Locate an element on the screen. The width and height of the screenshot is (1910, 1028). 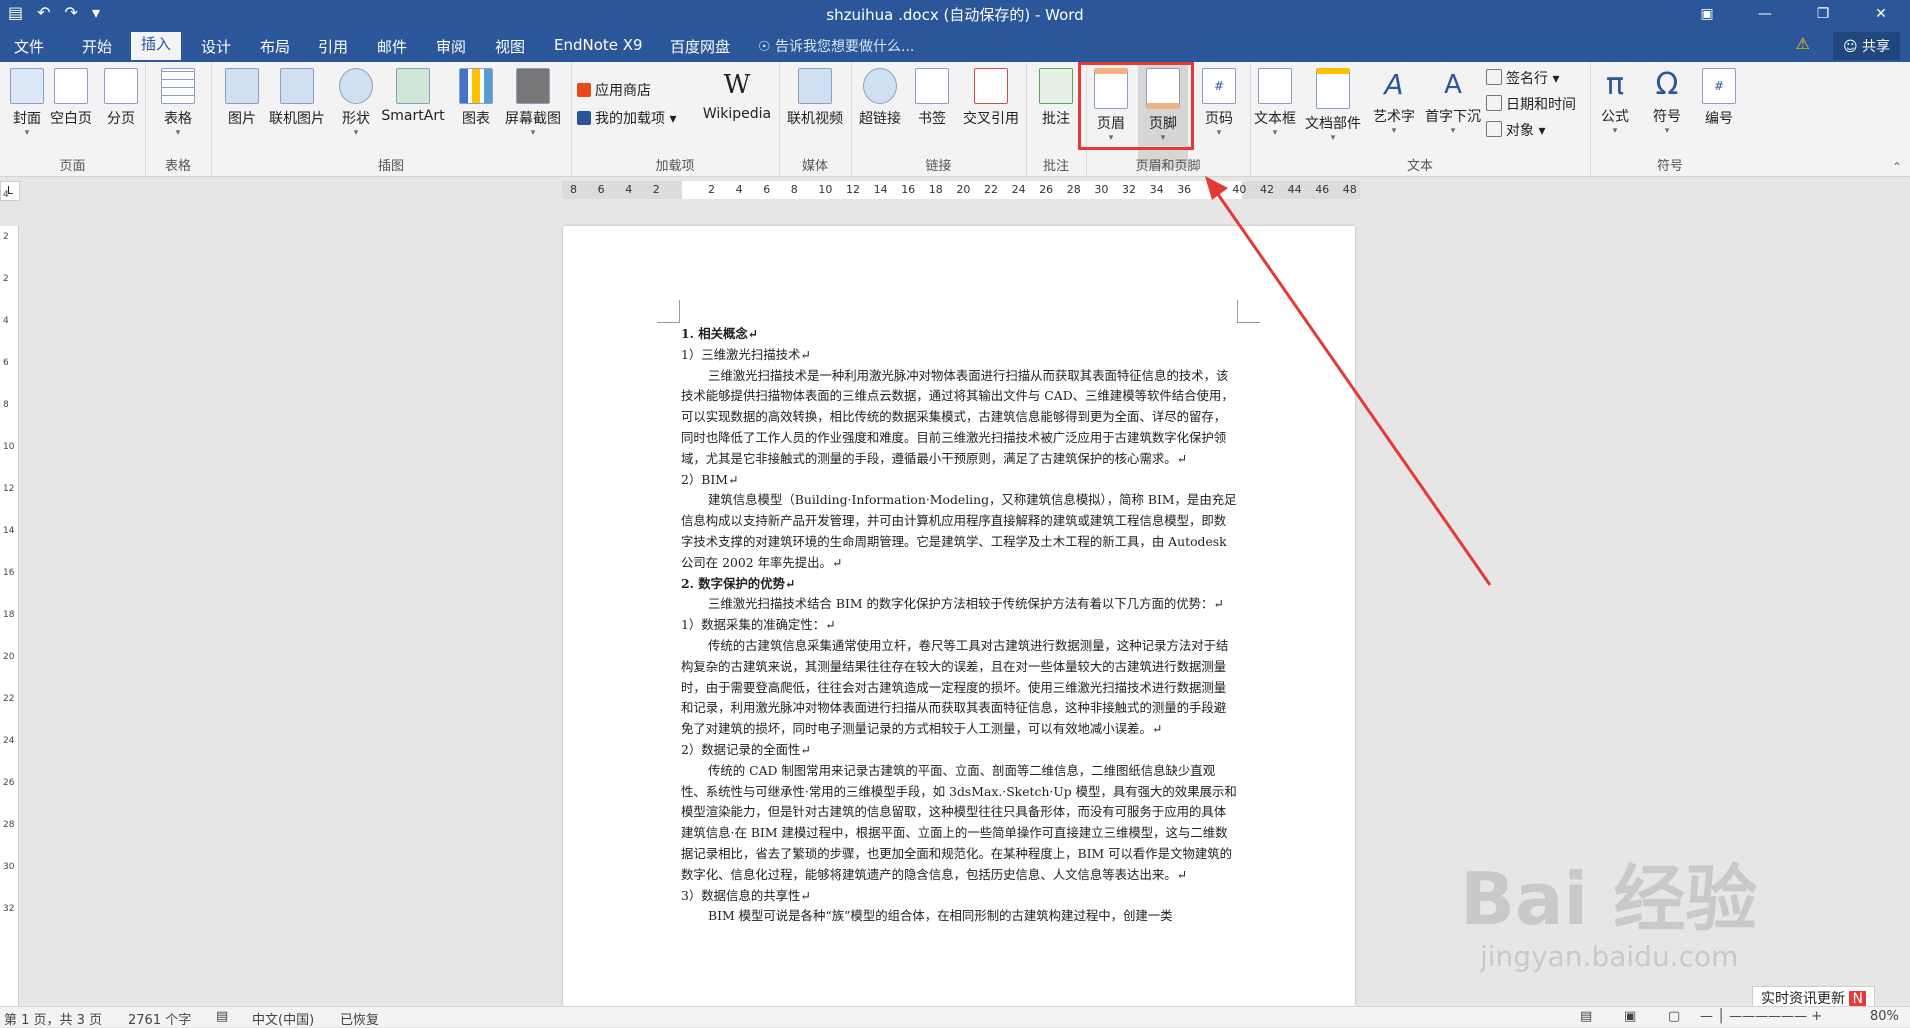
watermark: Bai 经验 jingyan.baidu.com is located at coordinates (1640, 895).